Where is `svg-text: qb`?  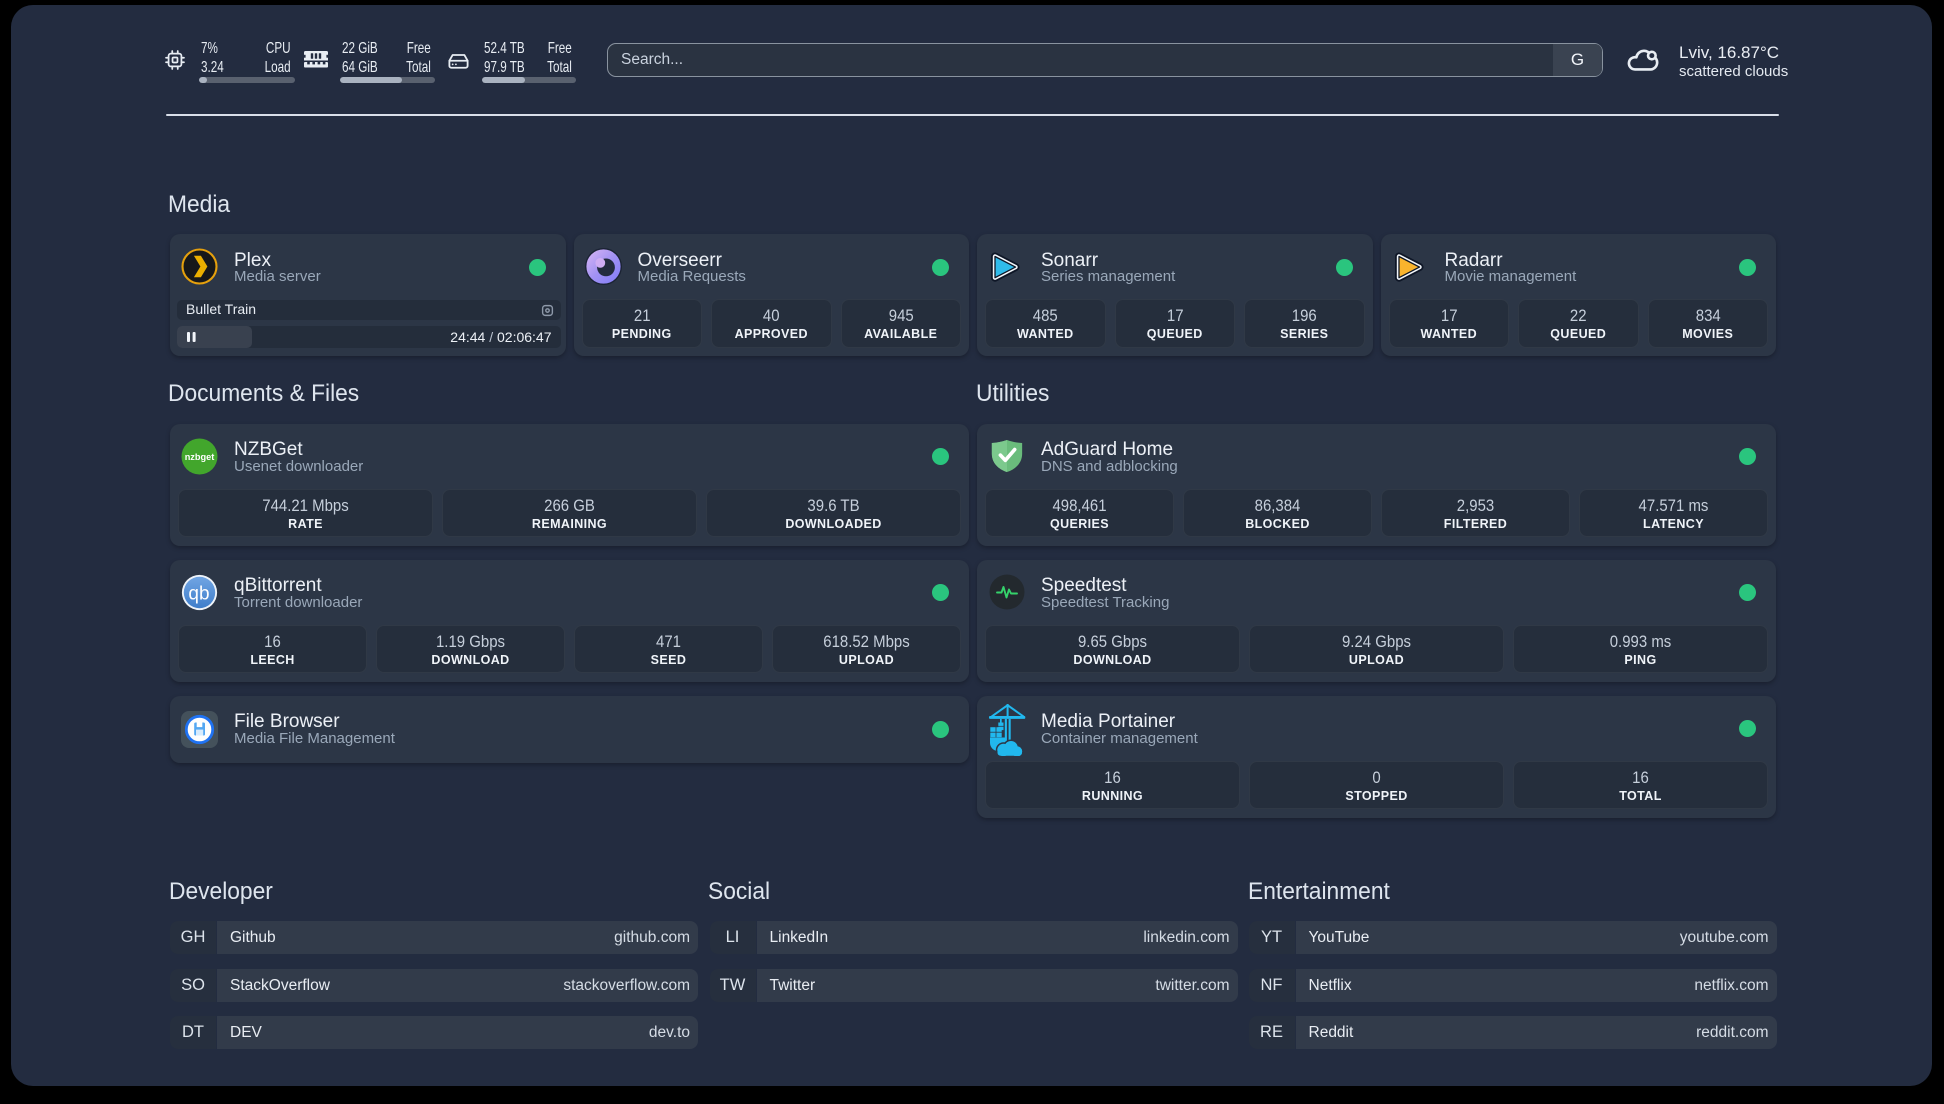 svg-text: qb is located at coordinates (198, 593).